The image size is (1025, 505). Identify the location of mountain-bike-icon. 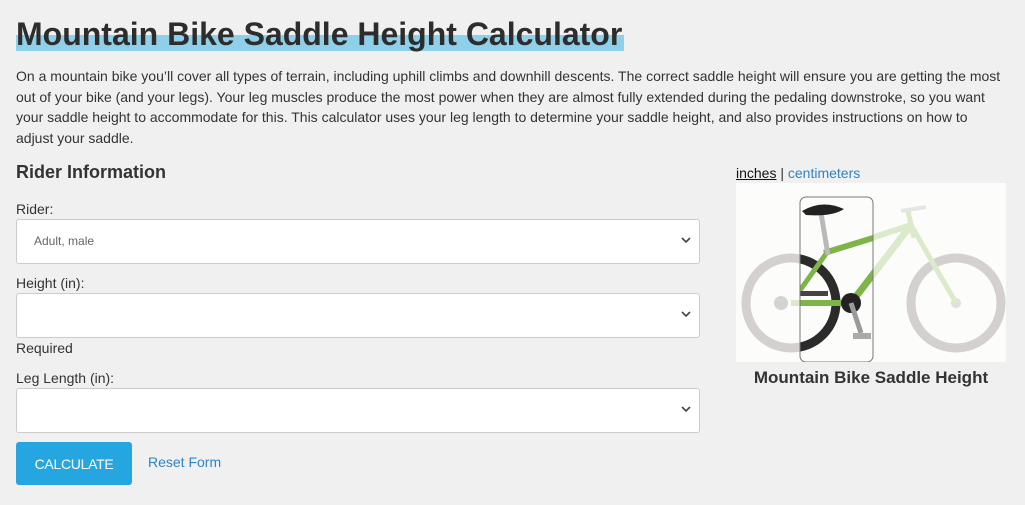
(873, 279).